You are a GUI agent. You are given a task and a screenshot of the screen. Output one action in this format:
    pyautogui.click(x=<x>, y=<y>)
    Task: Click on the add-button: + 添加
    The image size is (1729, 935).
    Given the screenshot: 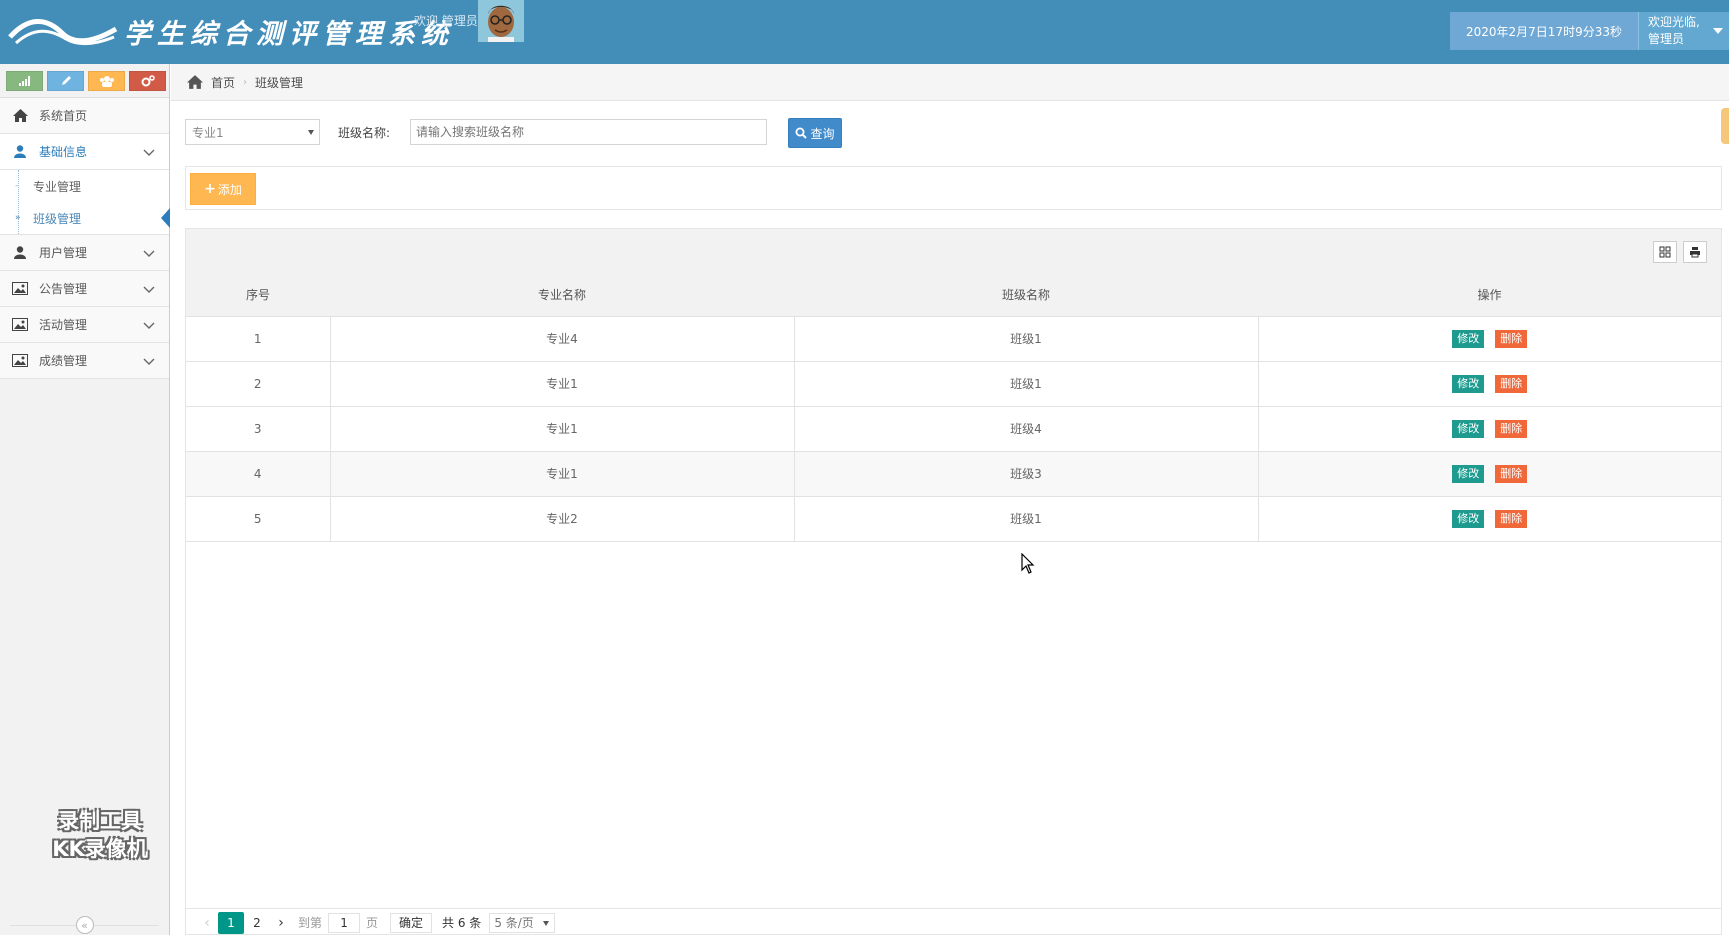 What is the action you would take?
    pyautogui.click(x=223, y=189)
    